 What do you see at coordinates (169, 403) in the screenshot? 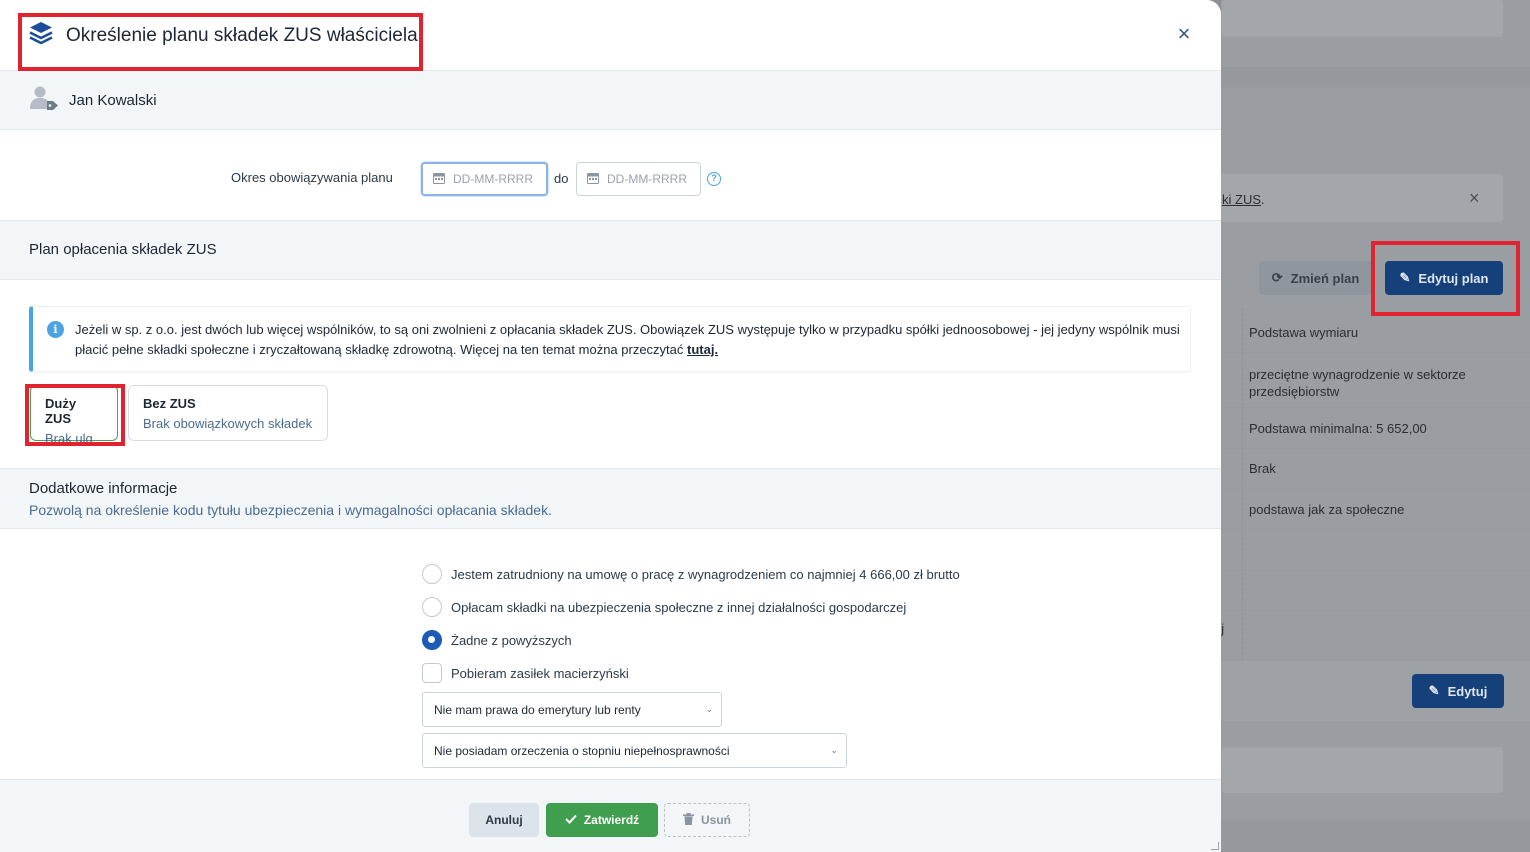
I see `plan-name: Bez ZUS` at bounding box center [169, 403].